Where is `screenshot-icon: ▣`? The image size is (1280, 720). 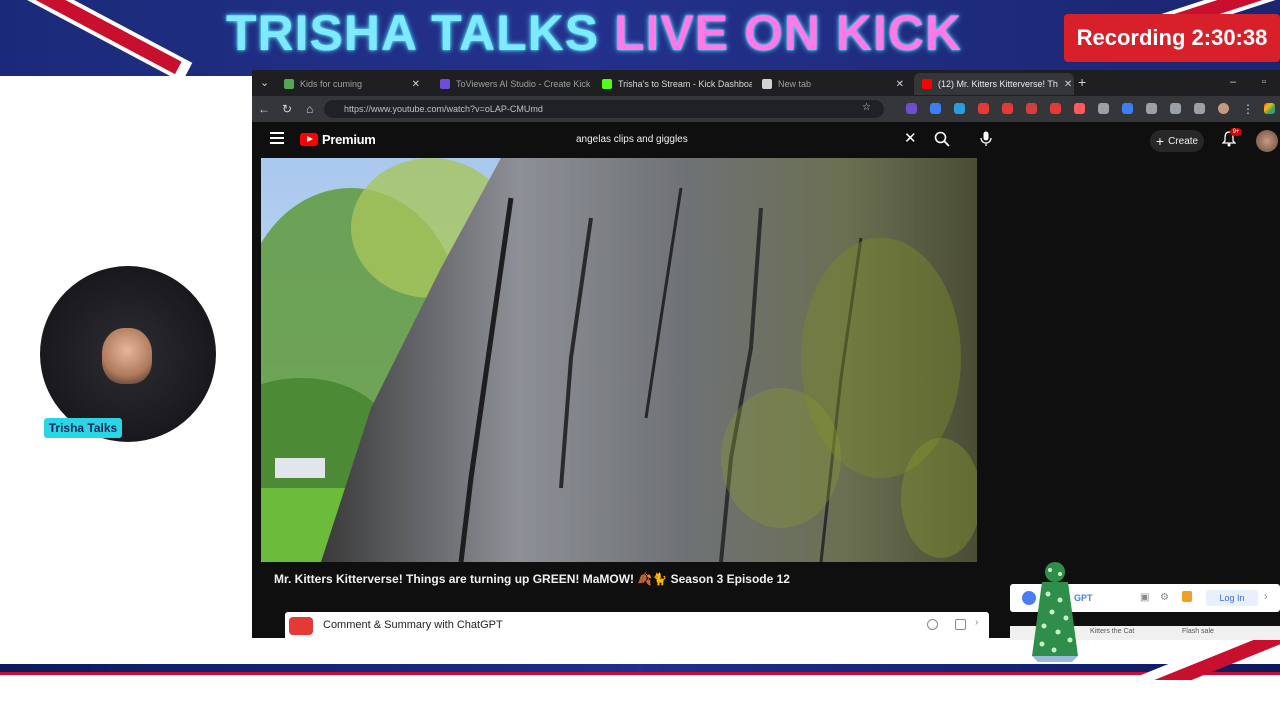 screenshot-icon: ▣ is located at coordinates (1144, 597).